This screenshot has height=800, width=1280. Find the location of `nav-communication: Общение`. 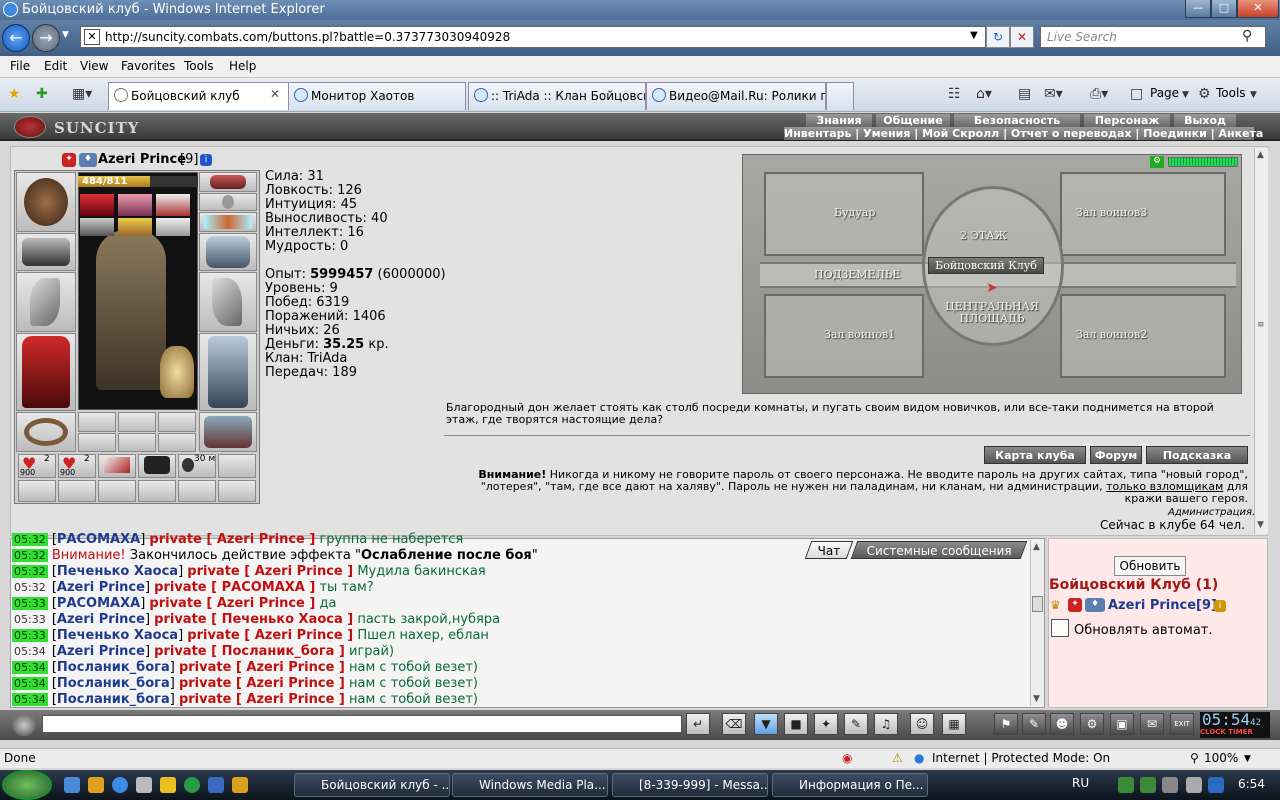

nav-communication: Общение is located at coordinates (913, 120).